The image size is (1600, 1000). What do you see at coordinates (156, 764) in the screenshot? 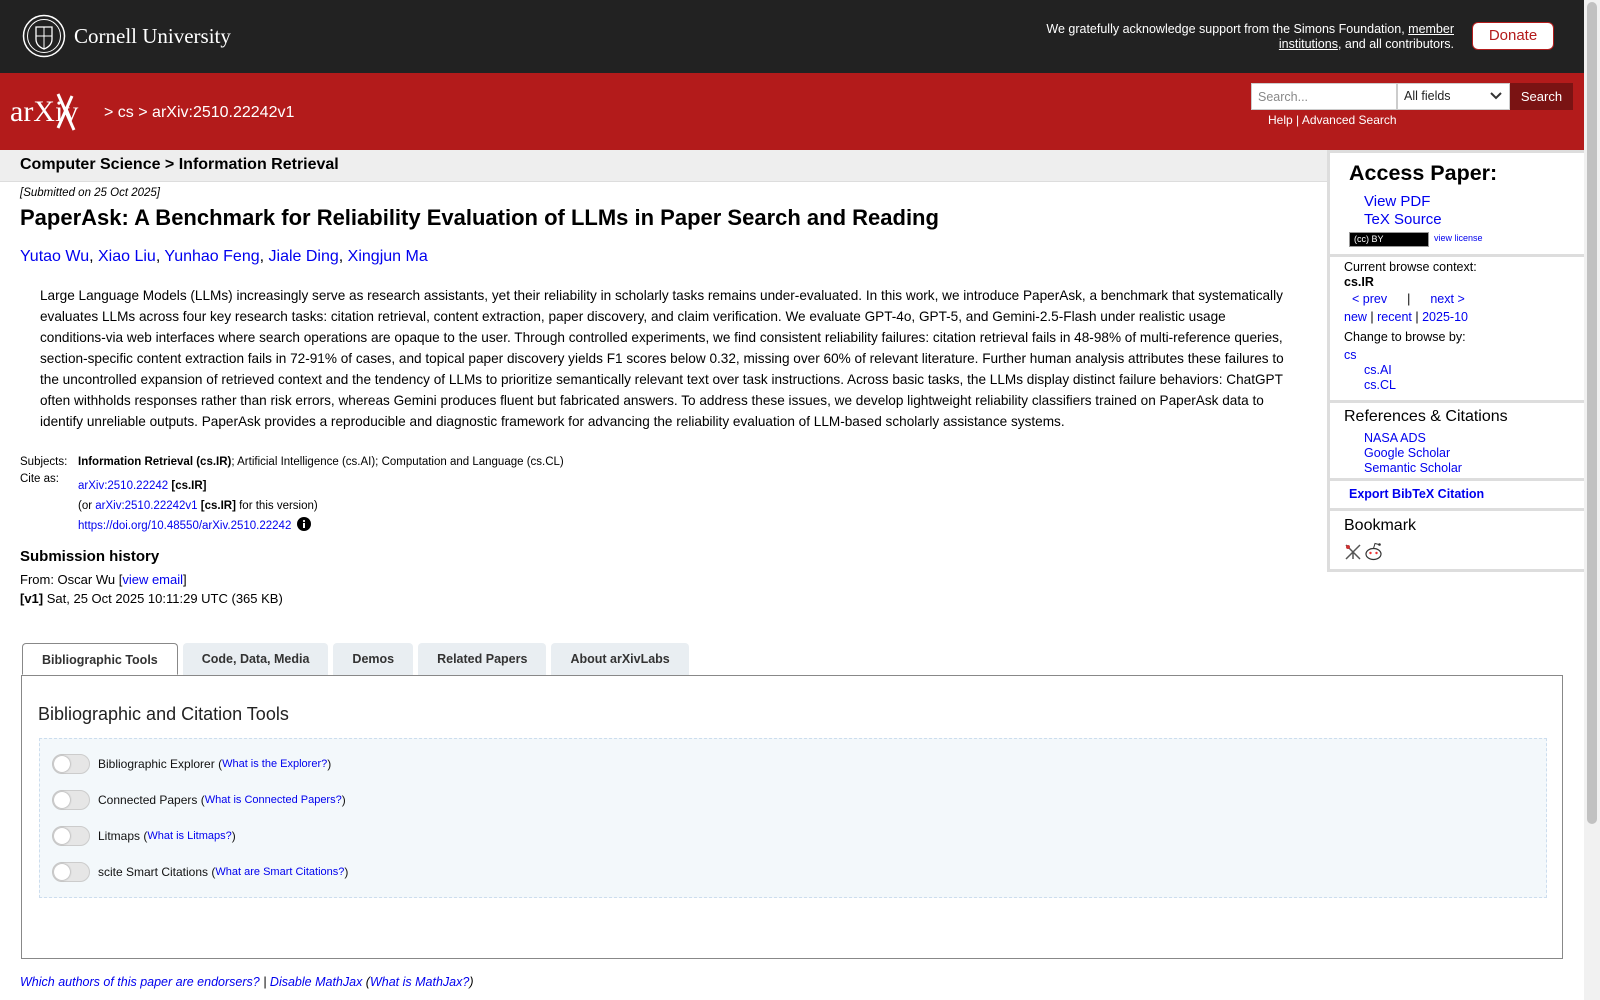
I see `toggle-label: Bibliographic Explorer` at bounding box center [156, 764].